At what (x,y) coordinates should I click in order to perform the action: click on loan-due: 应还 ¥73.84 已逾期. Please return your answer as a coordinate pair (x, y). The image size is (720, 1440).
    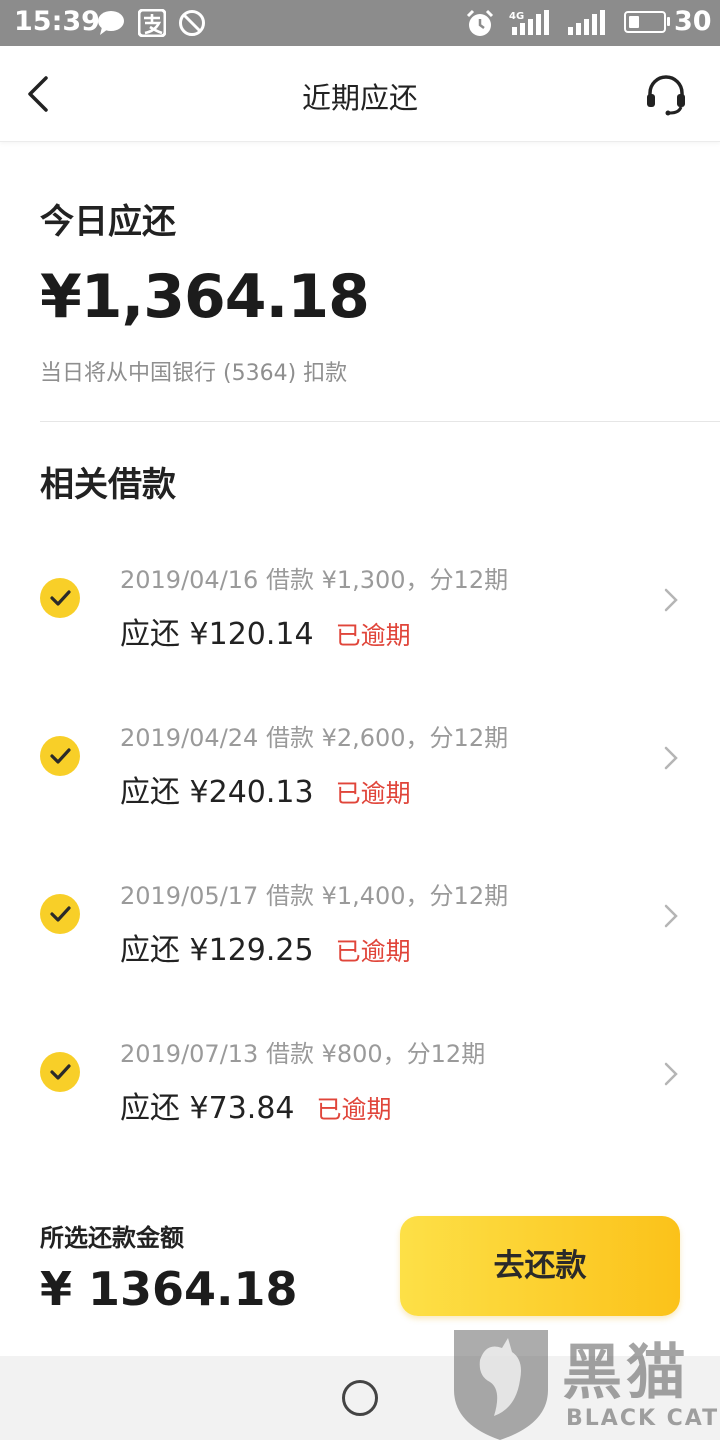
    Looking at the image, I should click on (256, 1105).